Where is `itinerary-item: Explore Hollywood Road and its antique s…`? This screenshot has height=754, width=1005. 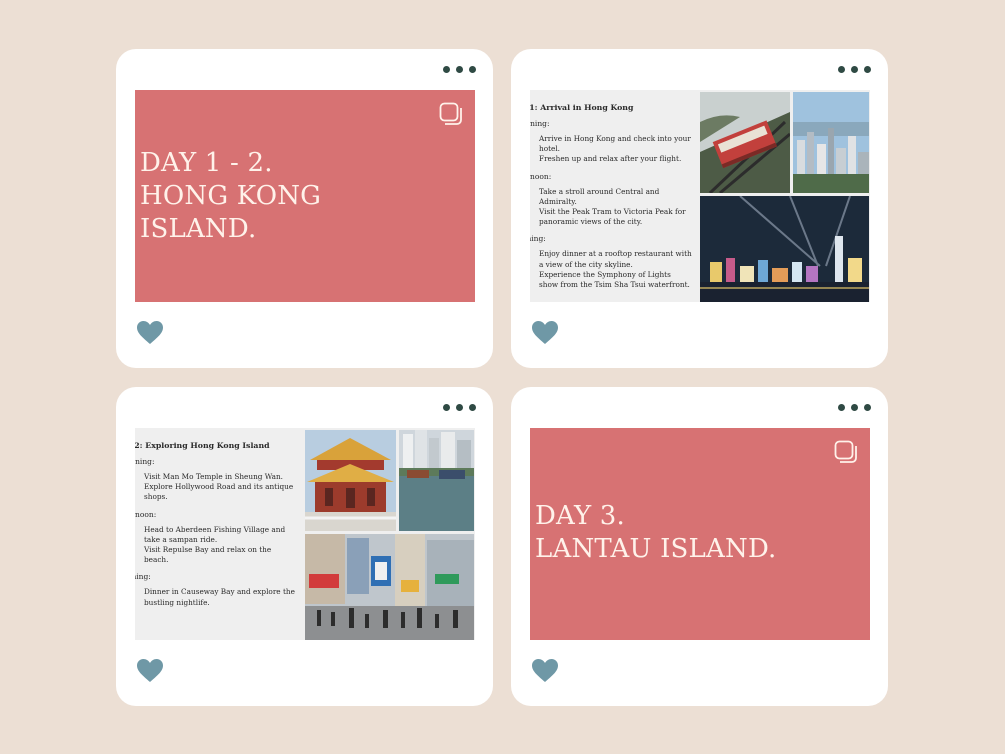 itinerary-item: Explore Hollywood Road and its antique s… is located at coordinates (219, 492).